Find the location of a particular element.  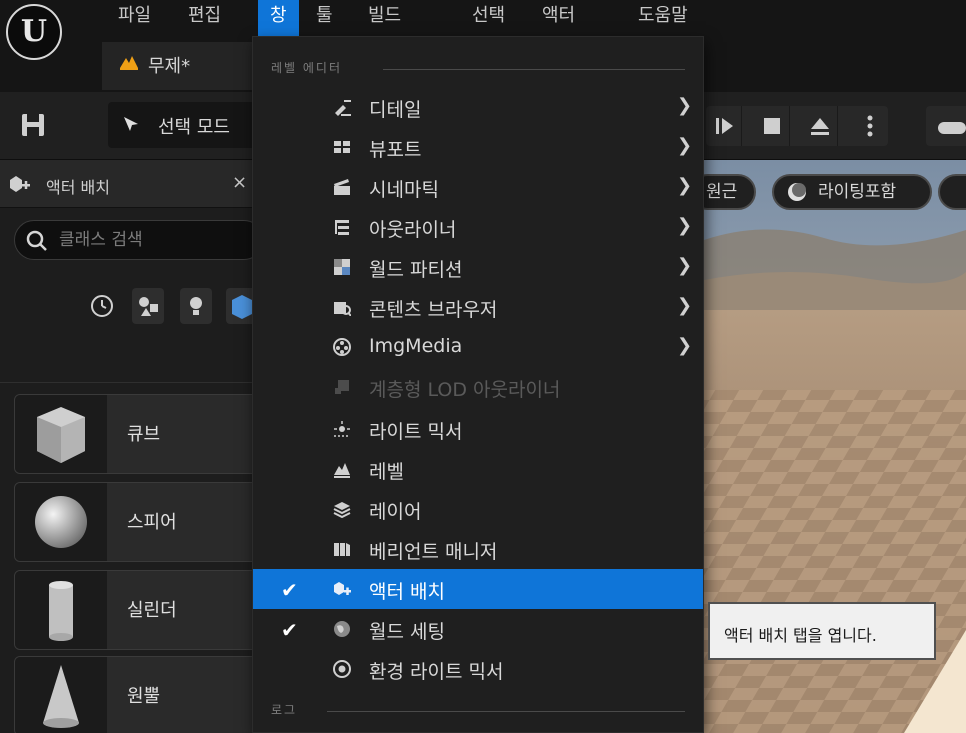

viewport-pill-overflow is located at coordinates (952, 192).